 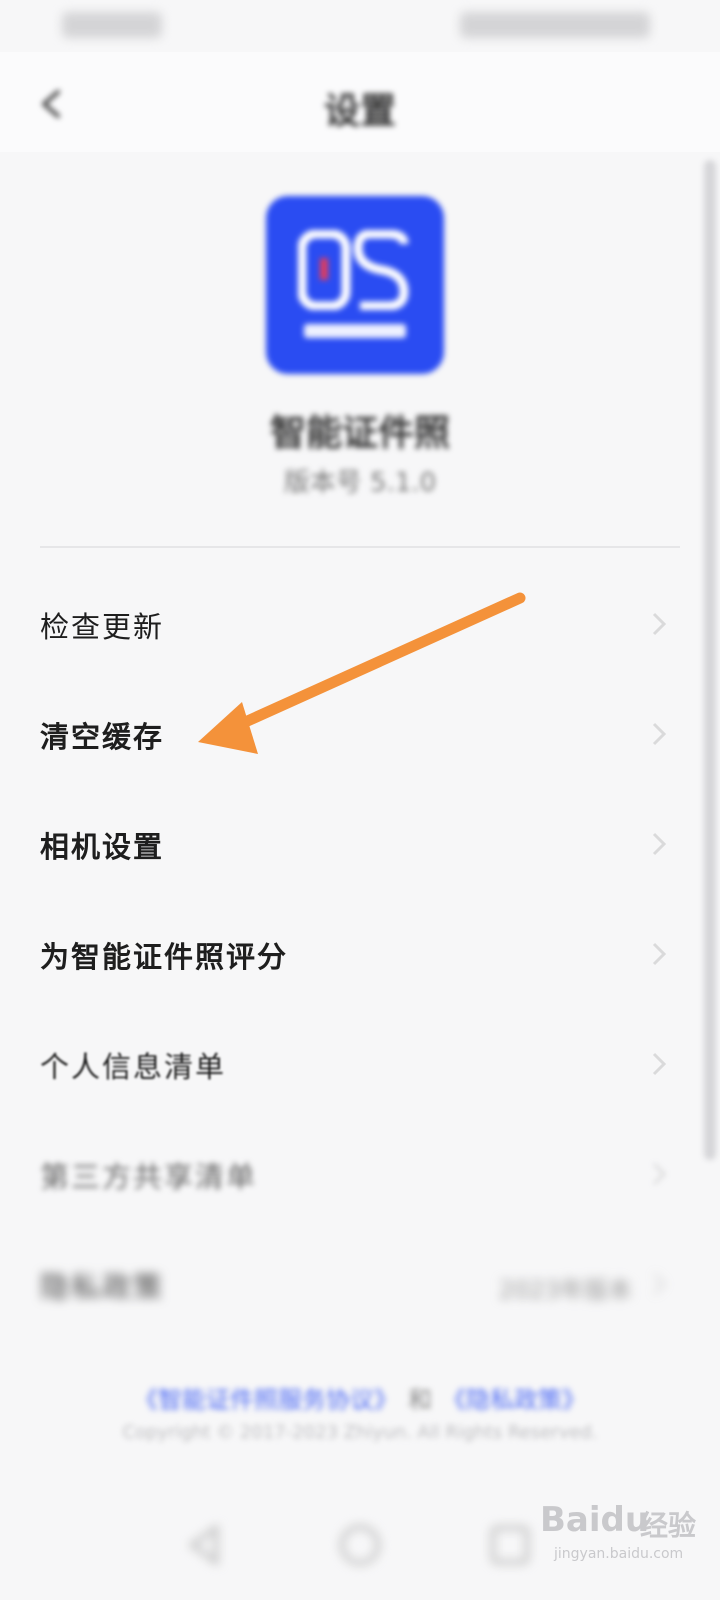 I want to click on menu-item-label: 为智能证件照评分, so click(x=164, y=957).